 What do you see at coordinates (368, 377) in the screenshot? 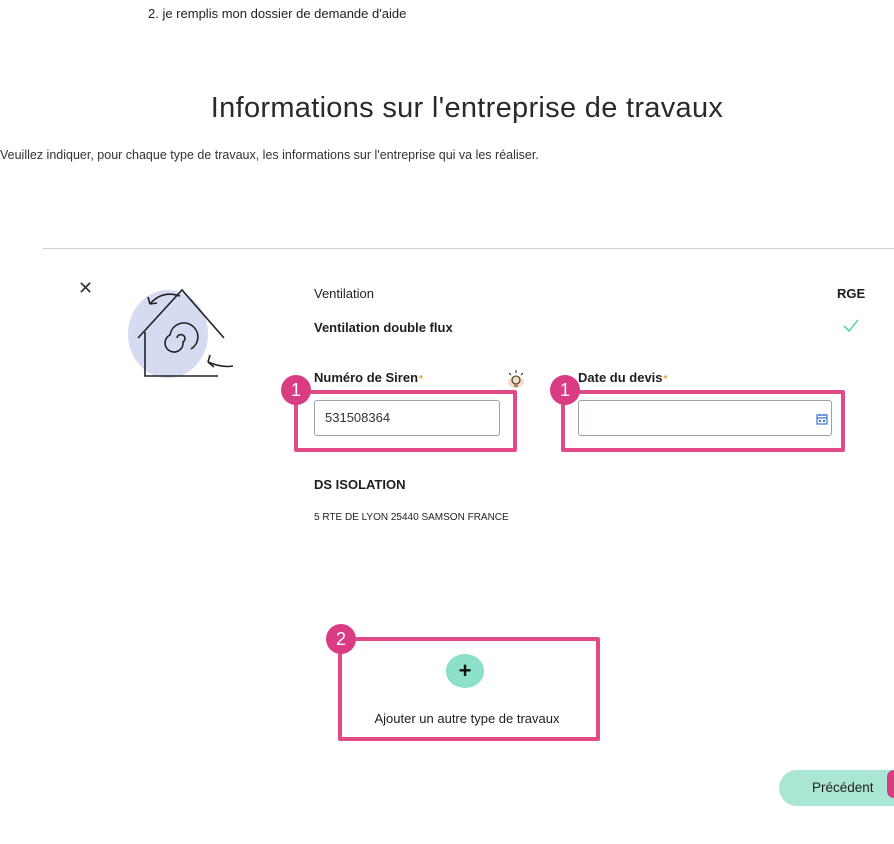
I see `siren-label: Numéro de Siren*` at bounding box center [368, 377].